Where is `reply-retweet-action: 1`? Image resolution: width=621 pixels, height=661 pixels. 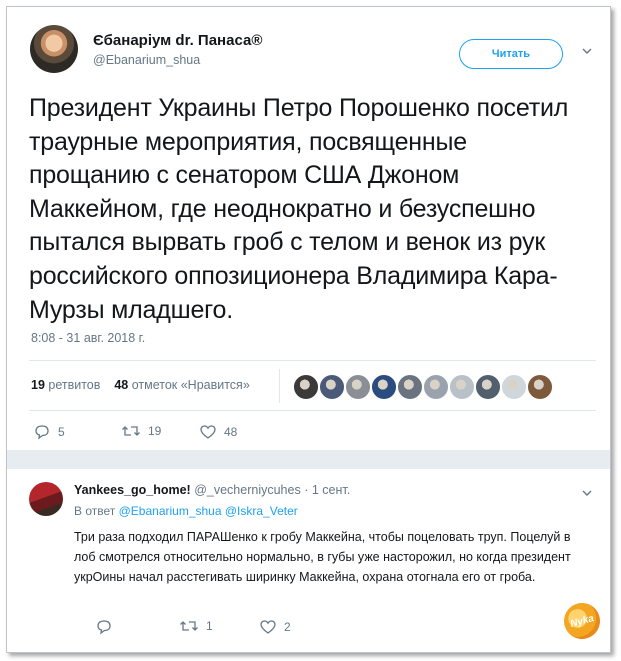
reply-retweet-action: 1 is located at coordinates (196, 626).